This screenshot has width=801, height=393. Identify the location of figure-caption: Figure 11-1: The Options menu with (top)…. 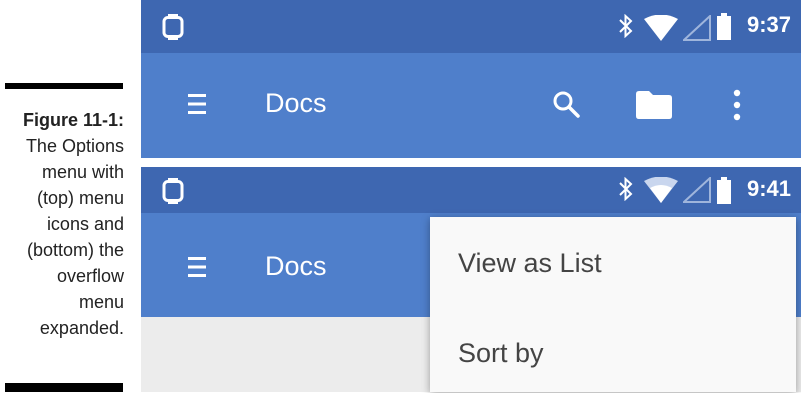
(62, 224).